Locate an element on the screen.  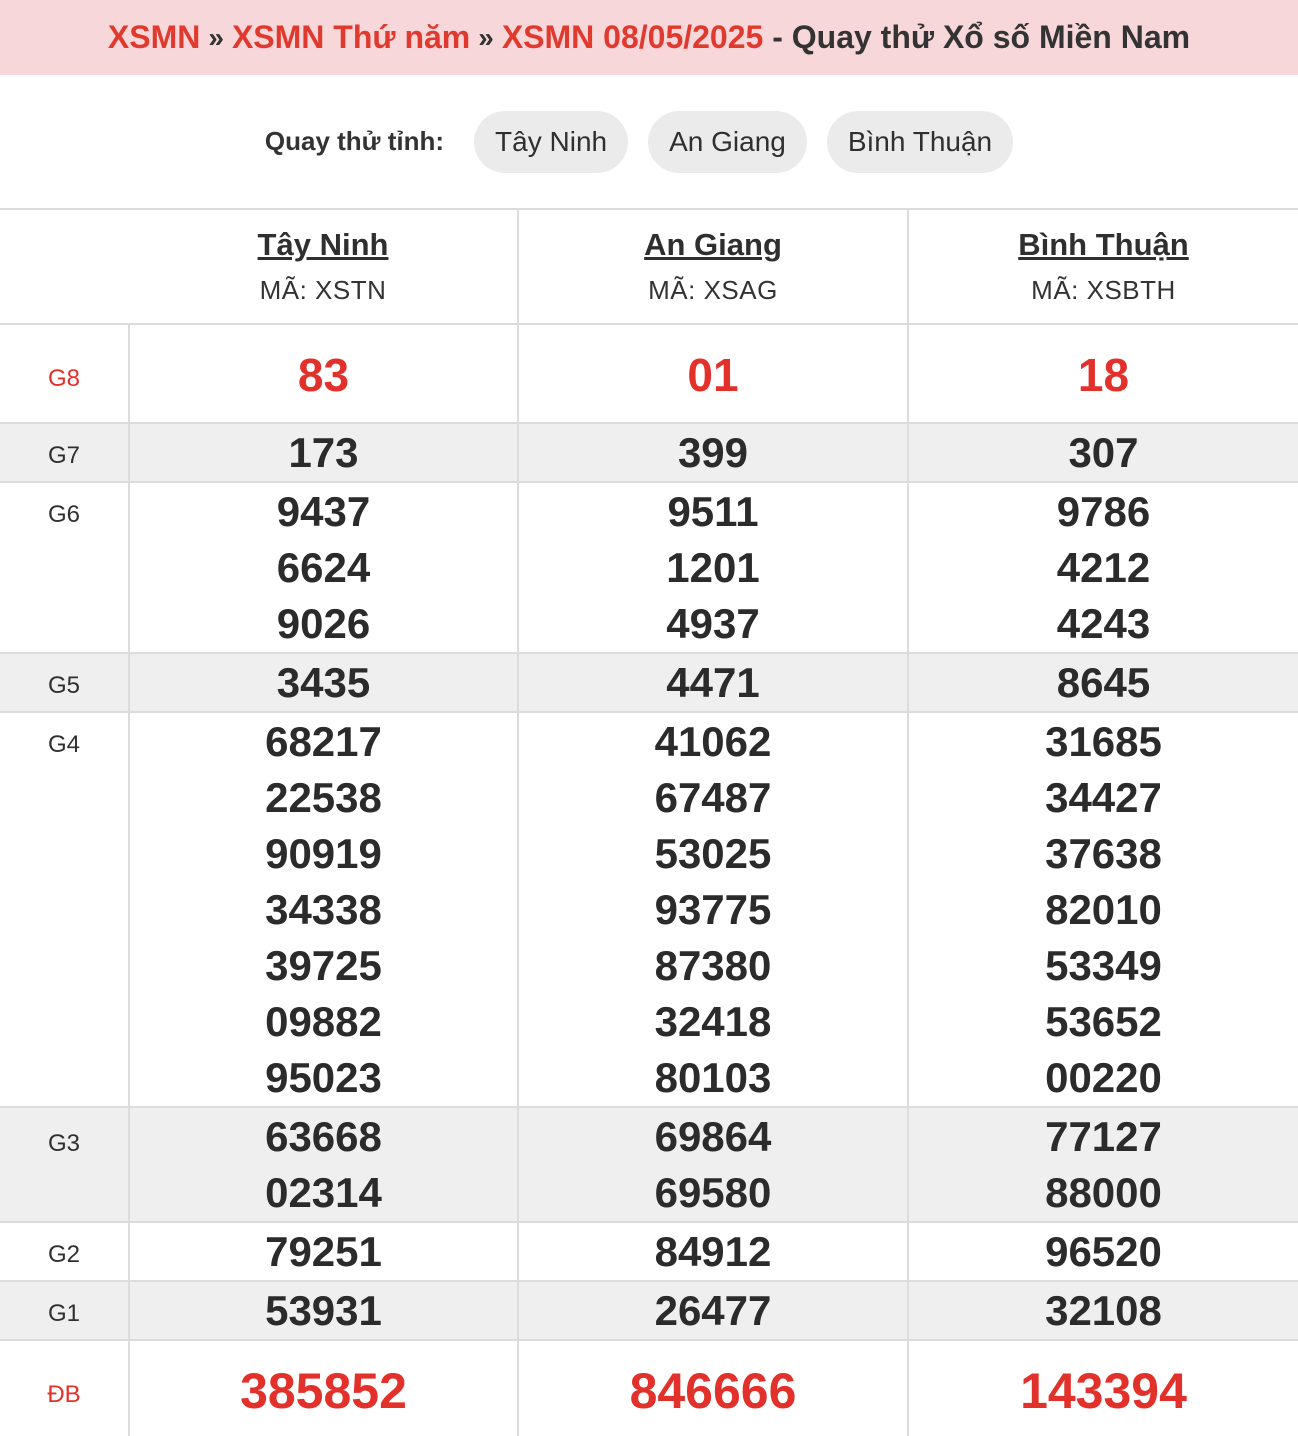
result-number: 37638 is located at coordinates (1103, 853).